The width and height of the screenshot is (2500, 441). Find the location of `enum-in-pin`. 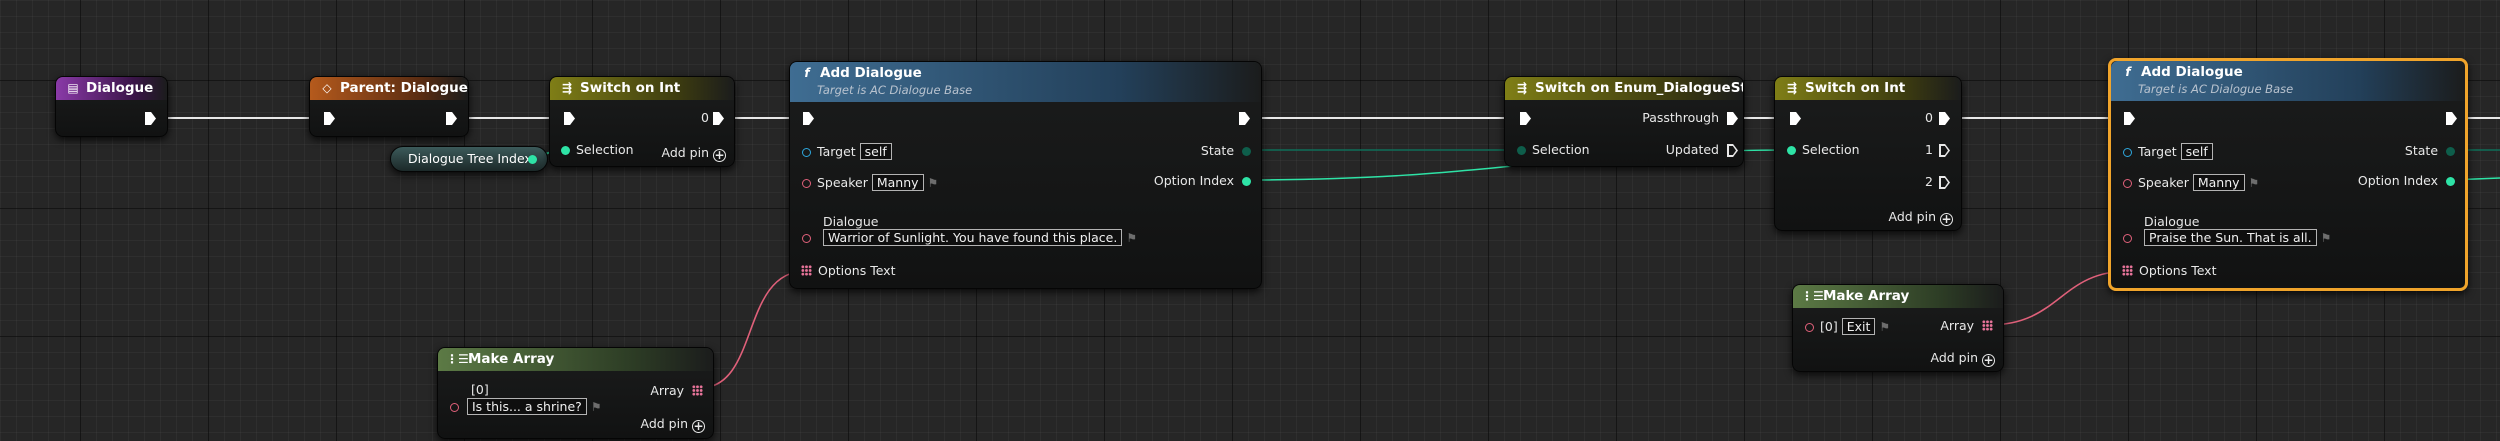

enum-in-pin is located at coordinates (1521, 150).